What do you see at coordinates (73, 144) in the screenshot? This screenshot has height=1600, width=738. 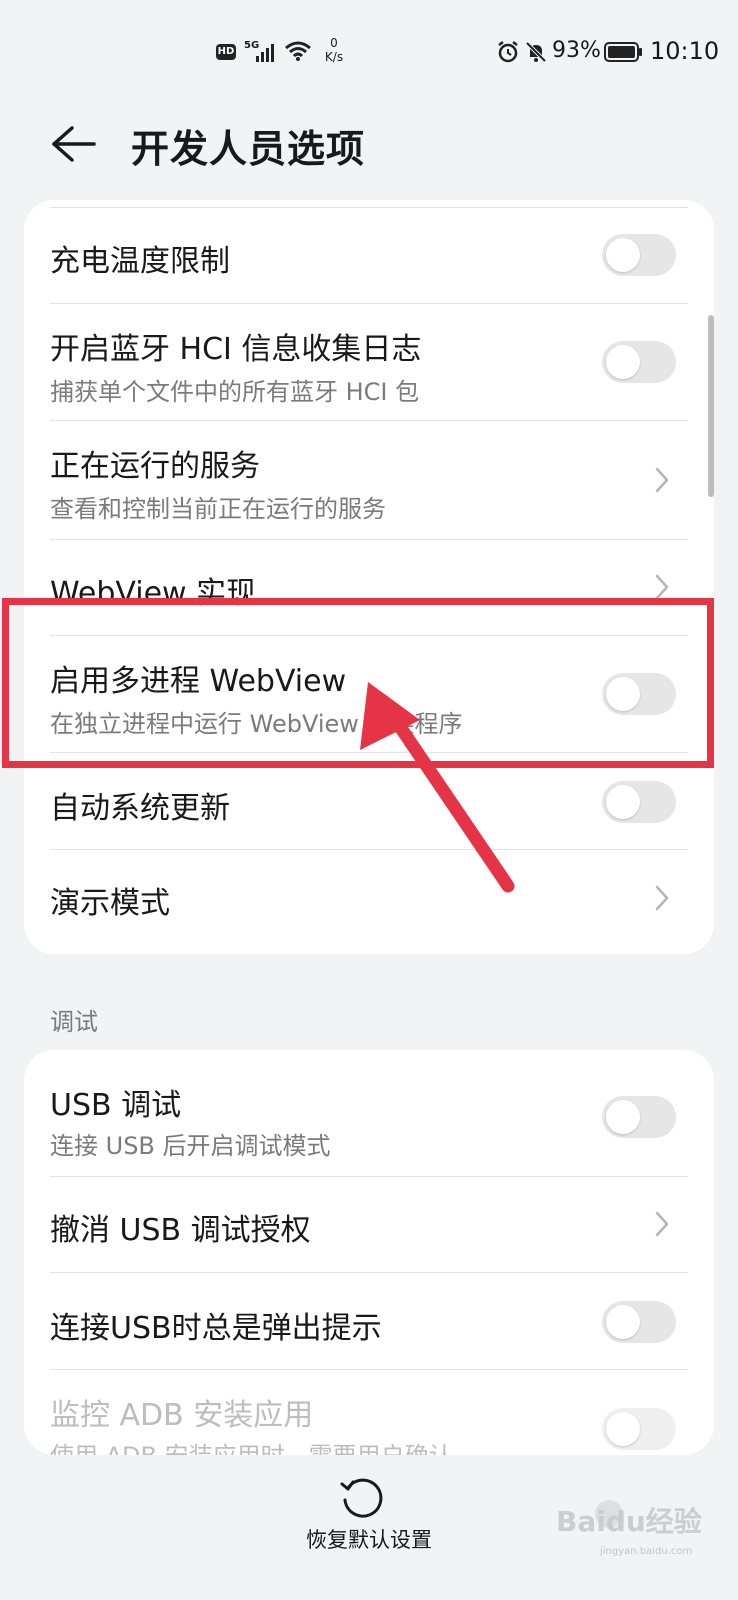 I see `back-arrow-icon` at bounding box center [73, 144].